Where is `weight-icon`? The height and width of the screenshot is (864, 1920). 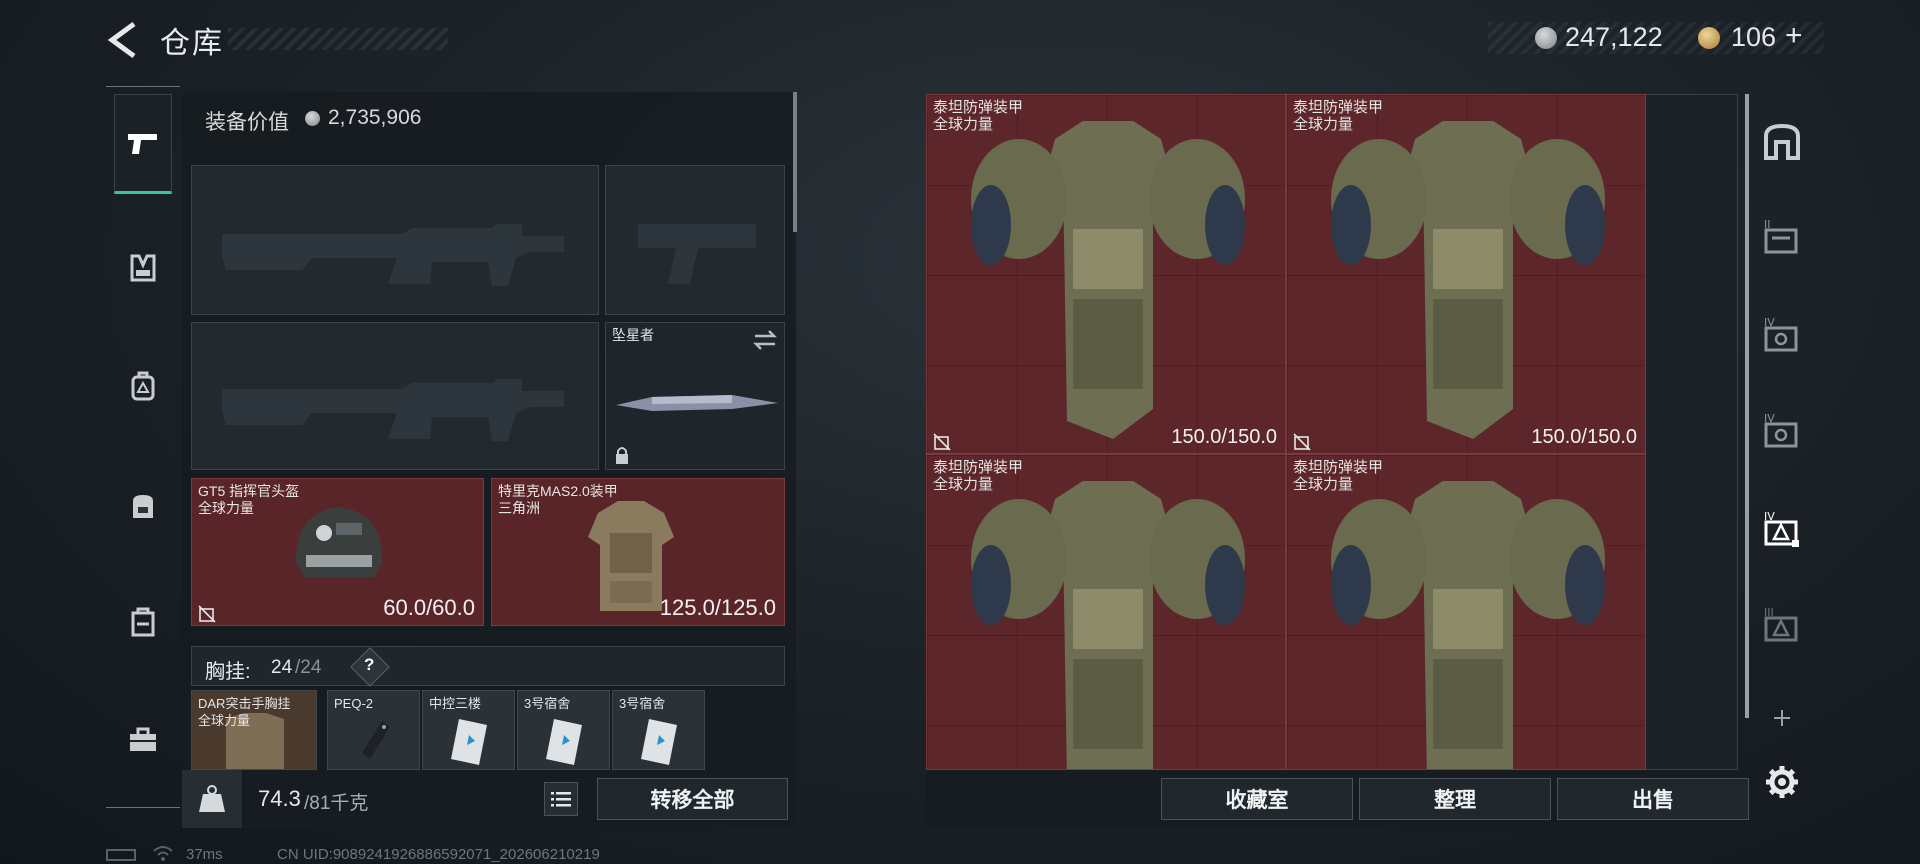
weight-icon is located at coordinates (212, 798).